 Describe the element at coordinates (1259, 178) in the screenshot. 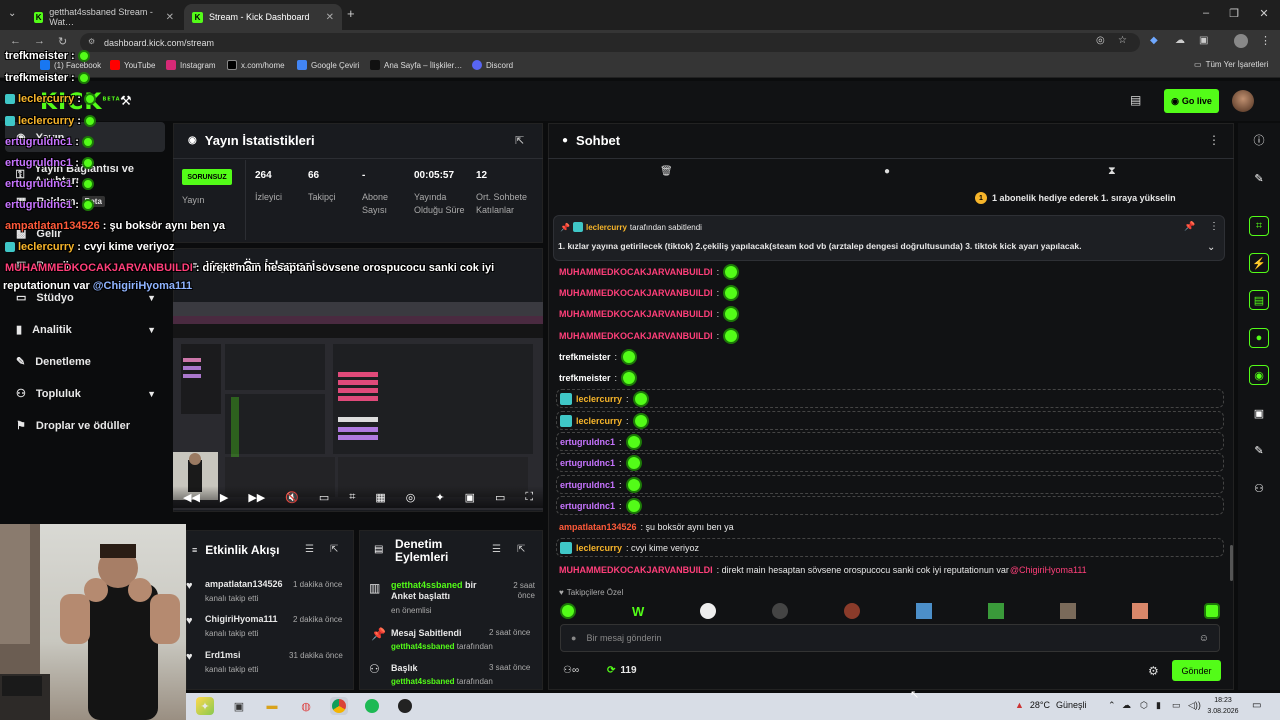

I see `edit-icon: ✎` at that location.